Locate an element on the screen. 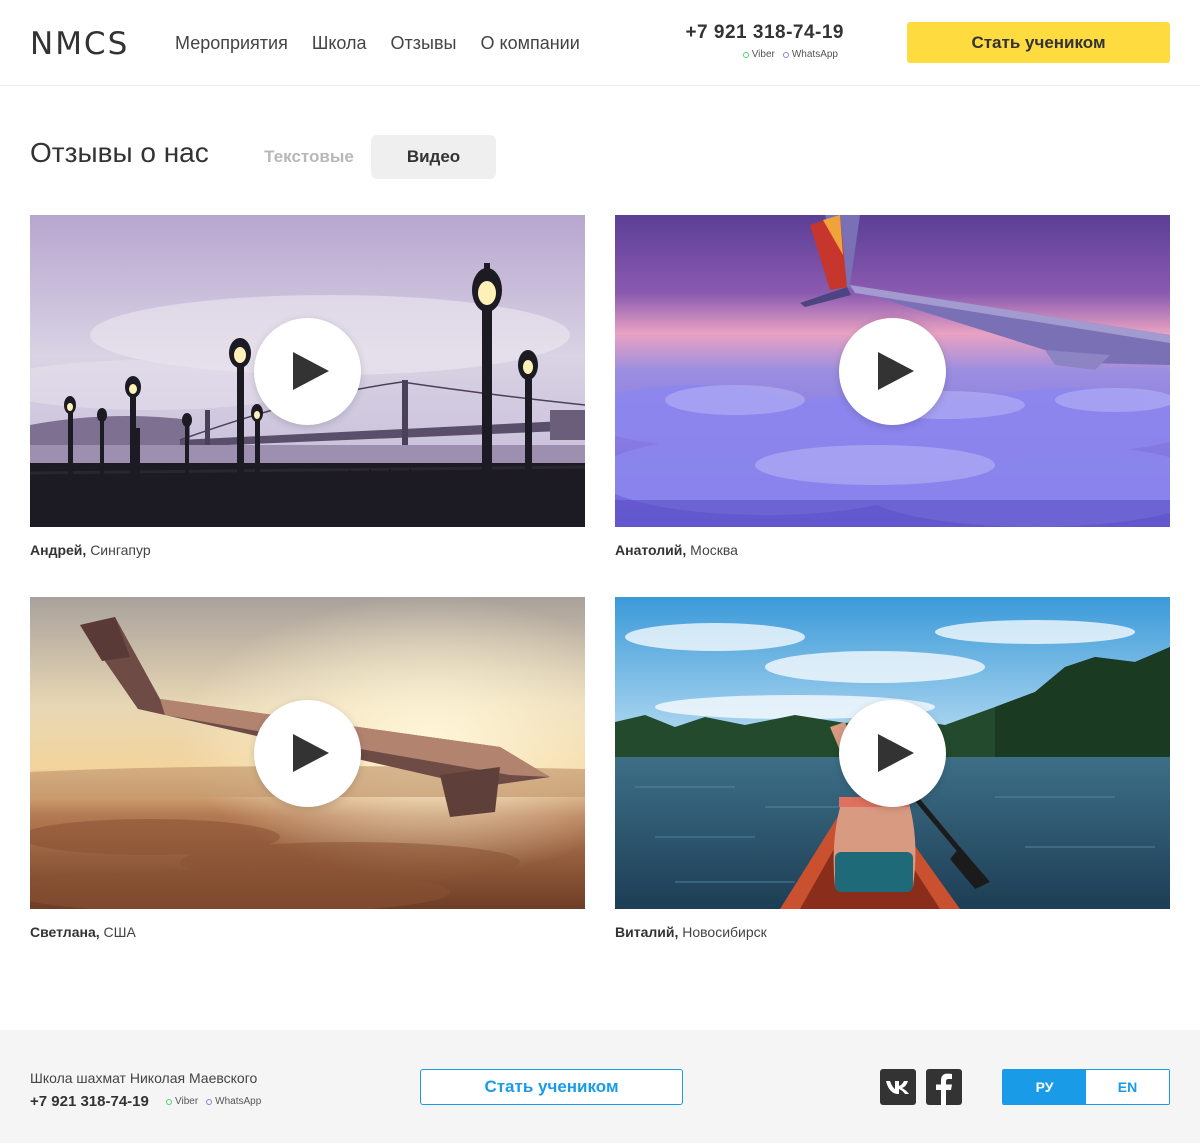 The image size is (1200, 1143). footer-viber-link: Viber is located at coordinates (182, 1101).